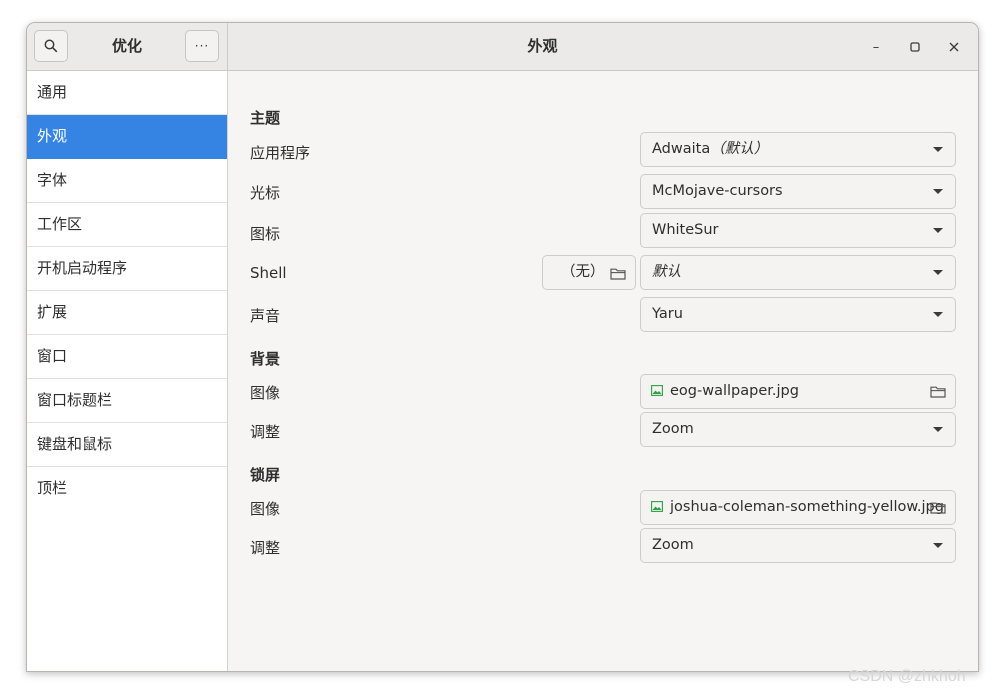  I want to click on sidebar-item-label: 工作区, so click(60, 224).